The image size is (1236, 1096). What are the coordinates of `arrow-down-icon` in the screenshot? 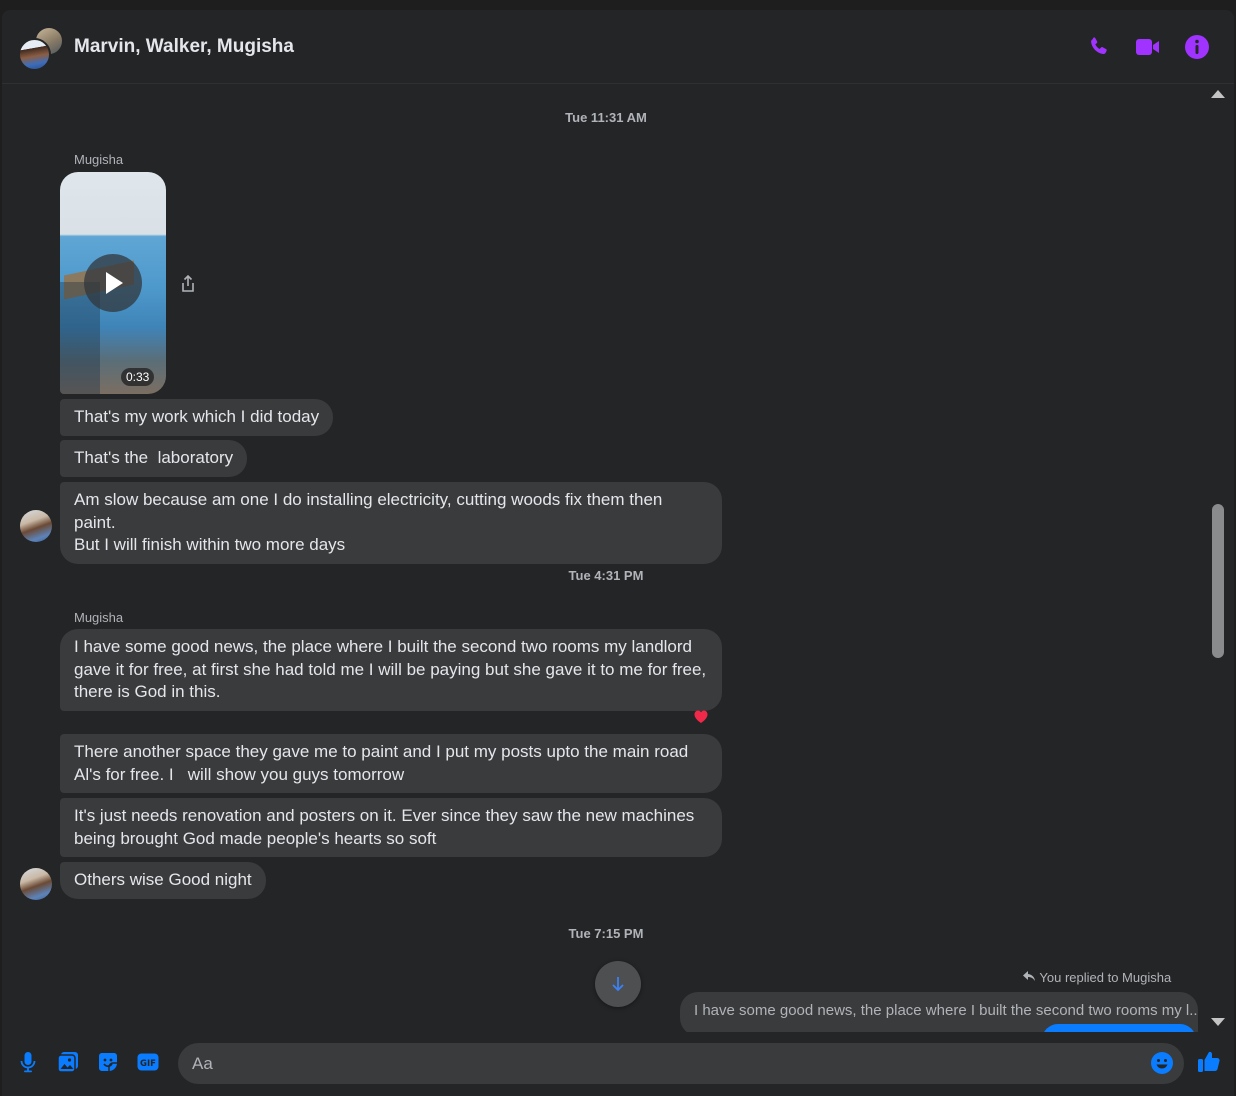 It's located at (618, 984).